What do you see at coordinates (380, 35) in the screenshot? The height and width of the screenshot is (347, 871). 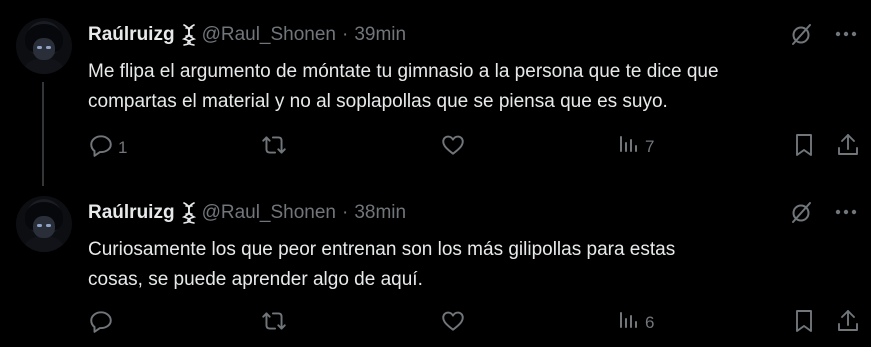 I see `timestamp: 39min` at bounding box center [380, 35].